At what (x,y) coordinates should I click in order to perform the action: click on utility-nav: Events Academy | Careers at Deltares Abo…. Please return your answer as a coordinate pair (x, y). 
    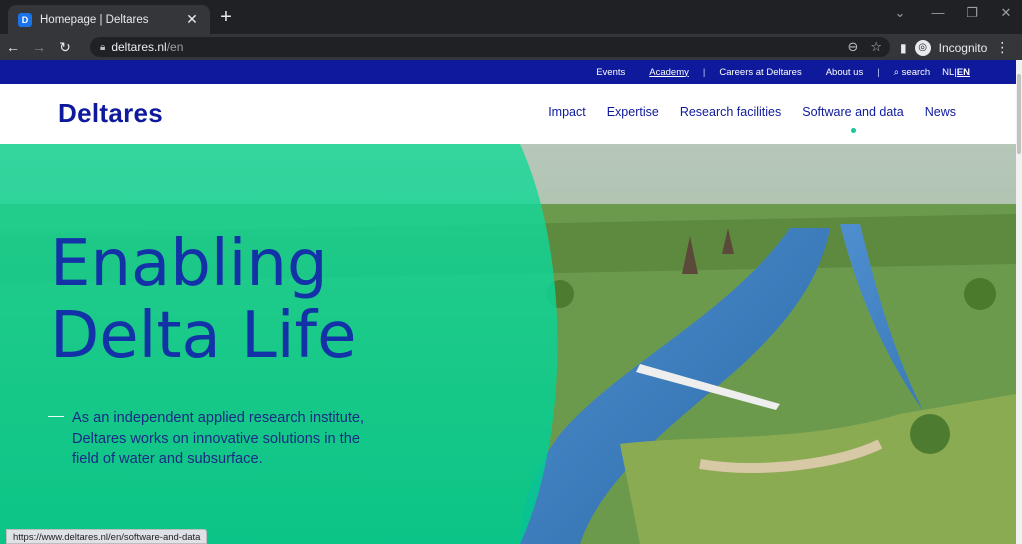
    Looking at the image, I should click on (508, 72).